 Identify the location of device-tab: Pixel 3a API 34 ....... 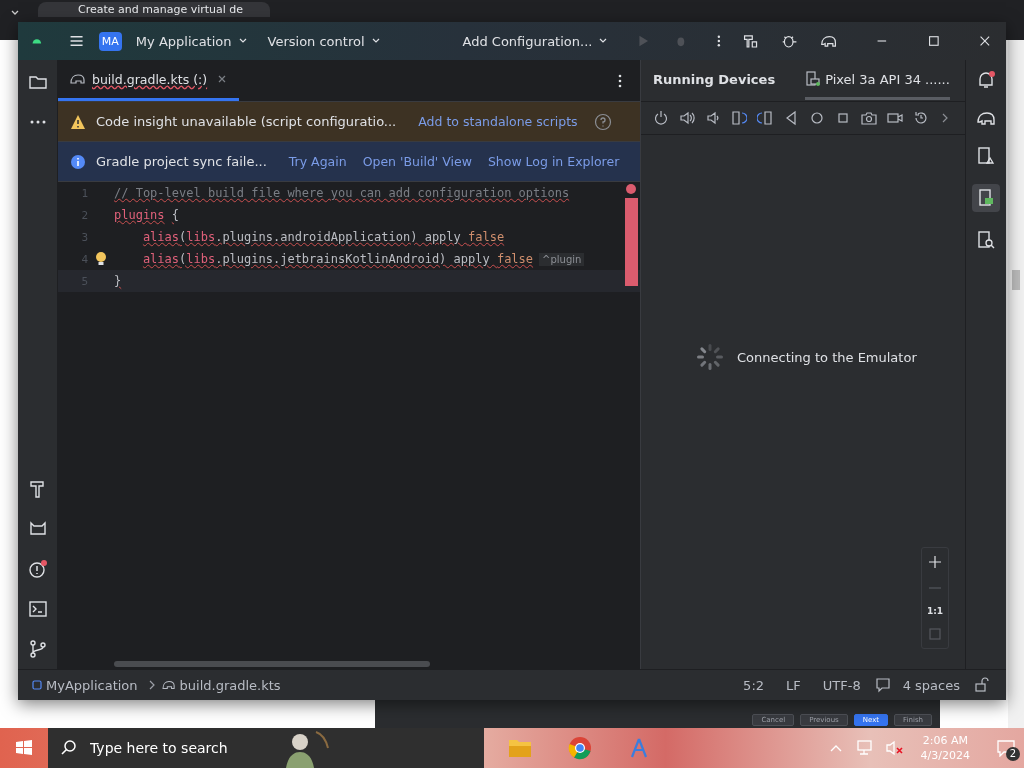
(877, 80).